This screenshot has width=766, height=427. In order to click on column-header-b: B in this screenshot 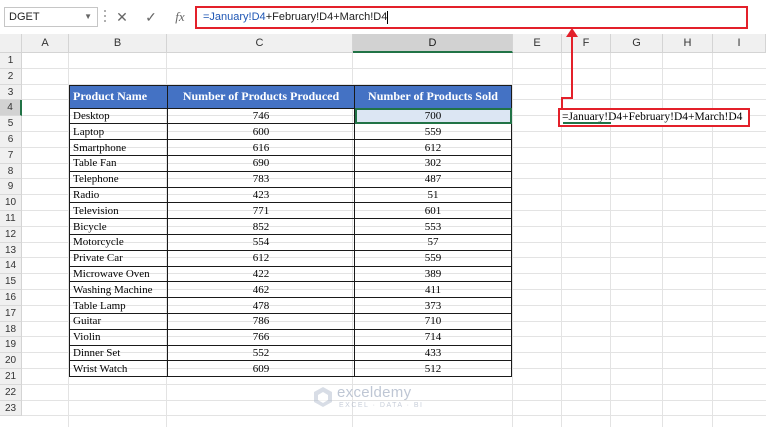, I will do `click(118, 43)`.